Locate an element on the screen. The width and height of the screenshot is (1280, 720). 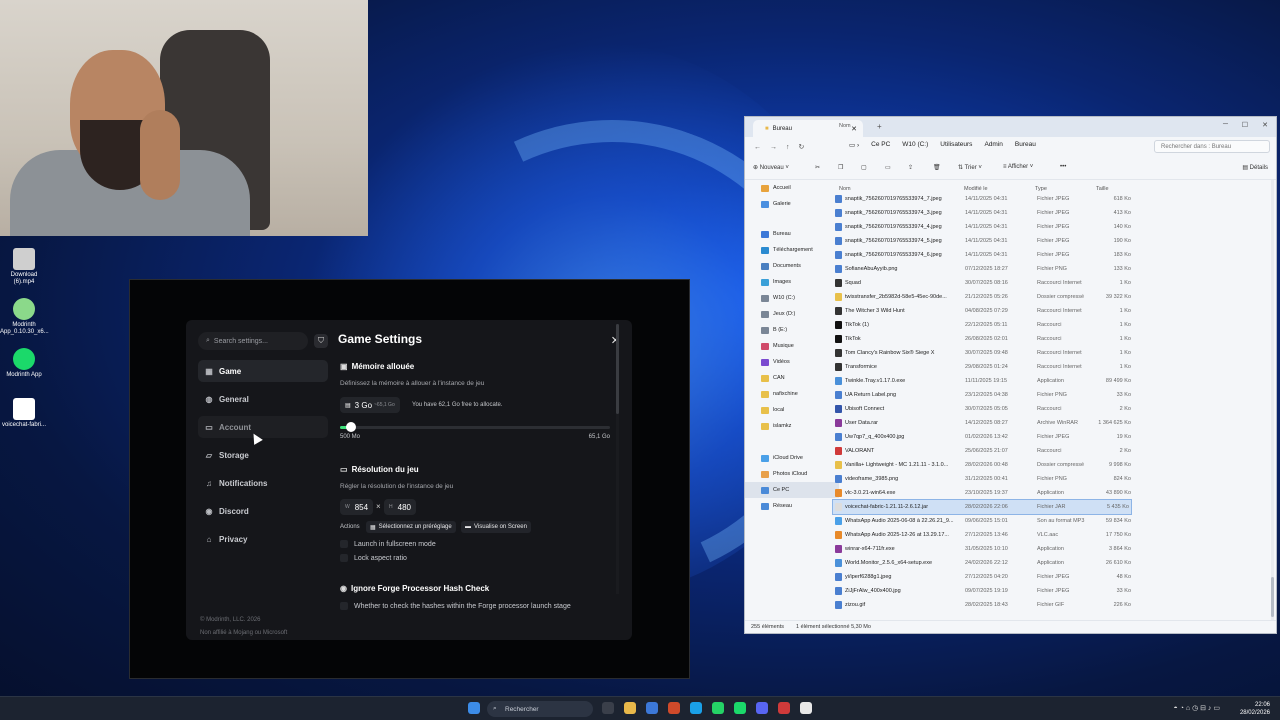
nav-pane-item: CAN is located at coordinates (792, 378).